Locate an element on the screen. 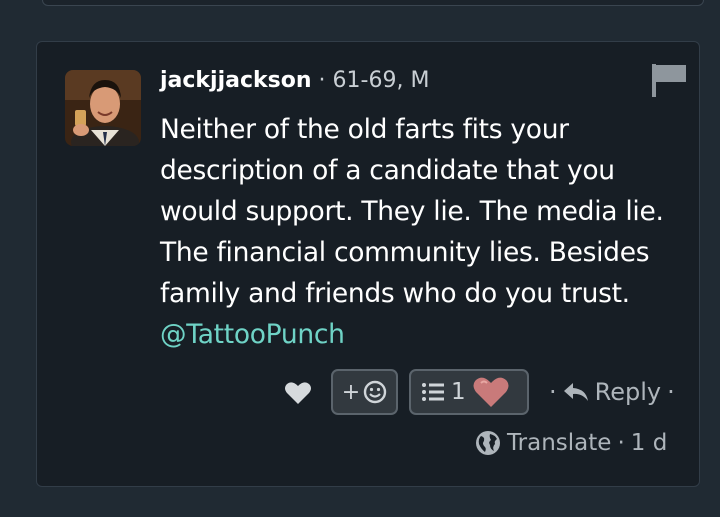  reply-arrow-icon is located at coordinates (575, 392).